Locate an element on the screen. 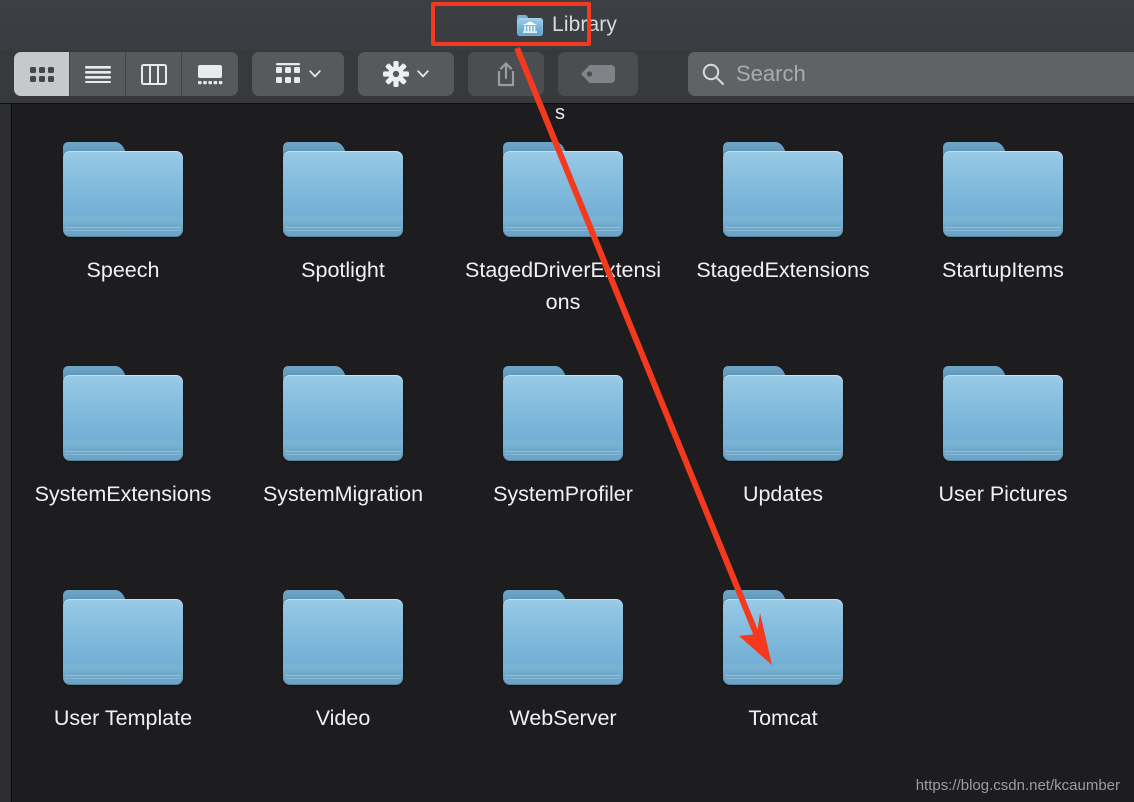  file-item-label: SystemProfiler is located at coordinates (563, 494).